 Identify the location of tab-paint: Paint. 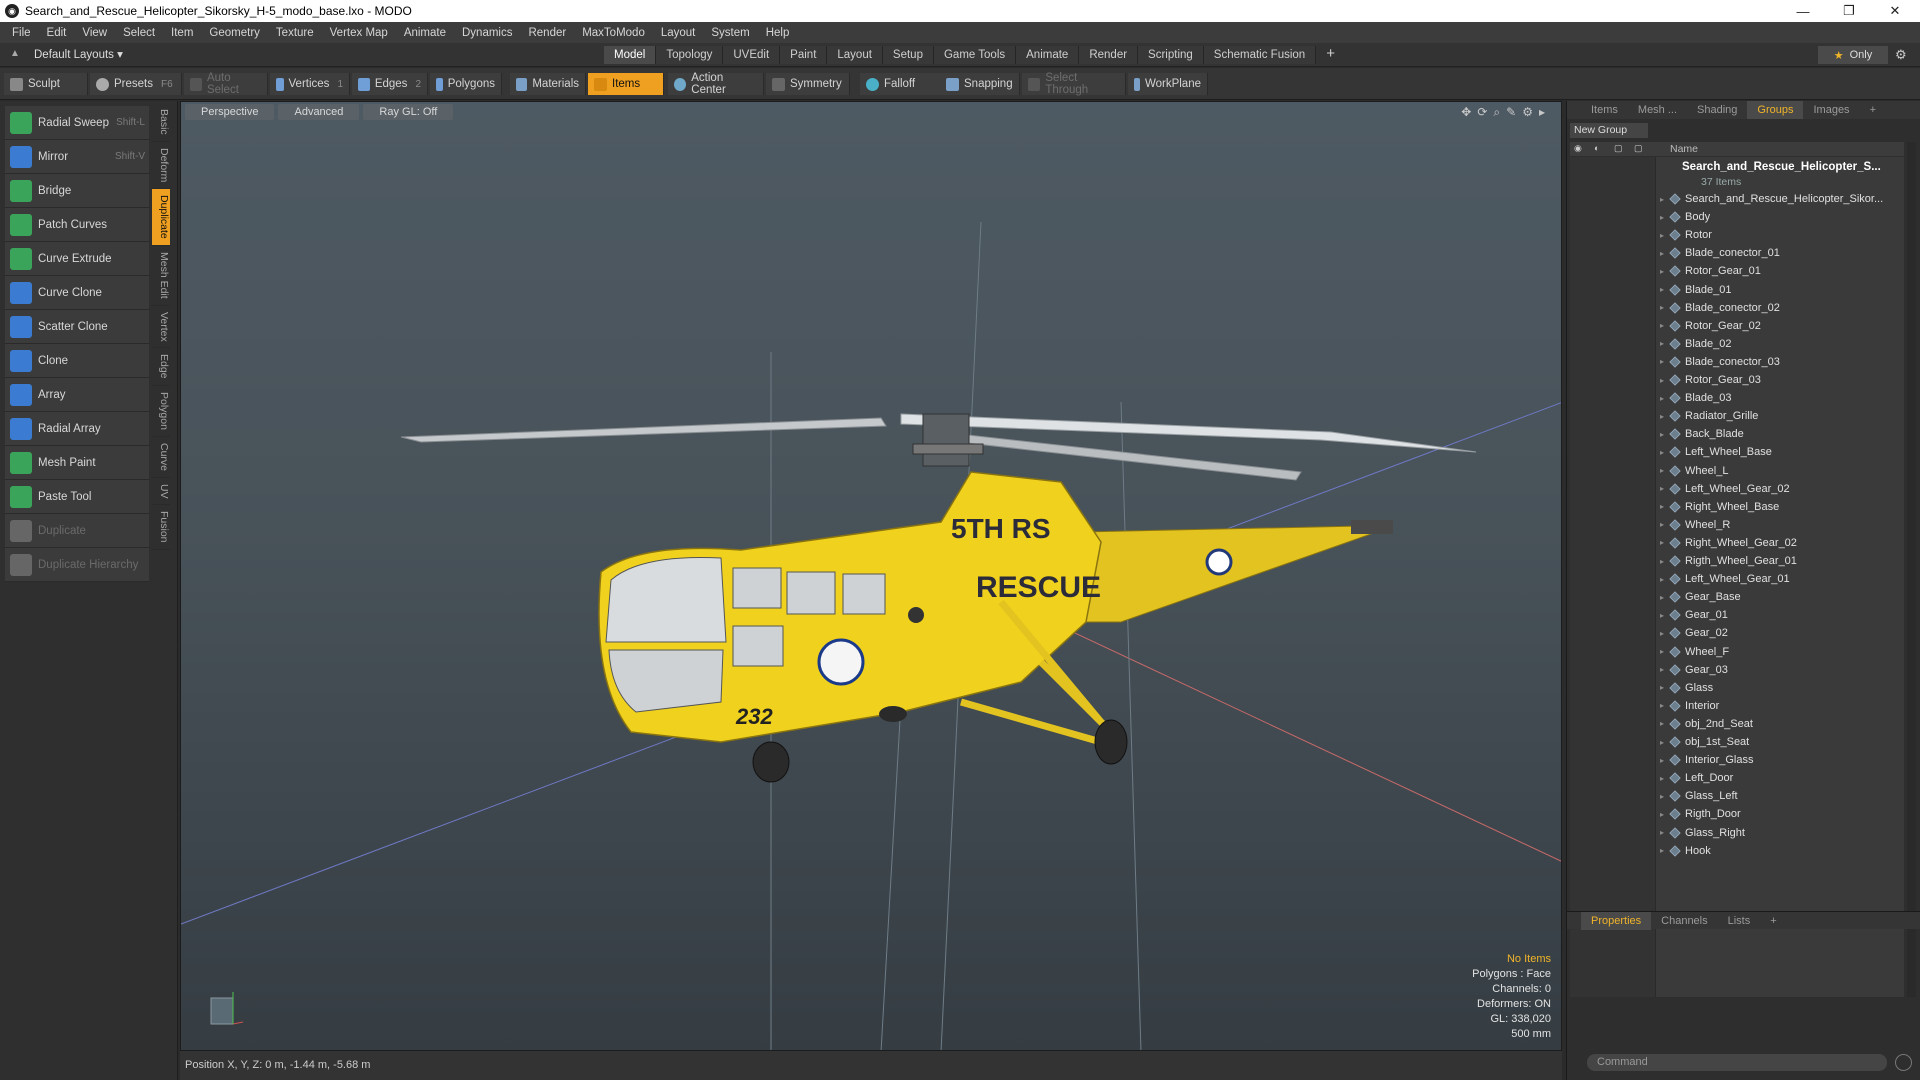
(804, 55).